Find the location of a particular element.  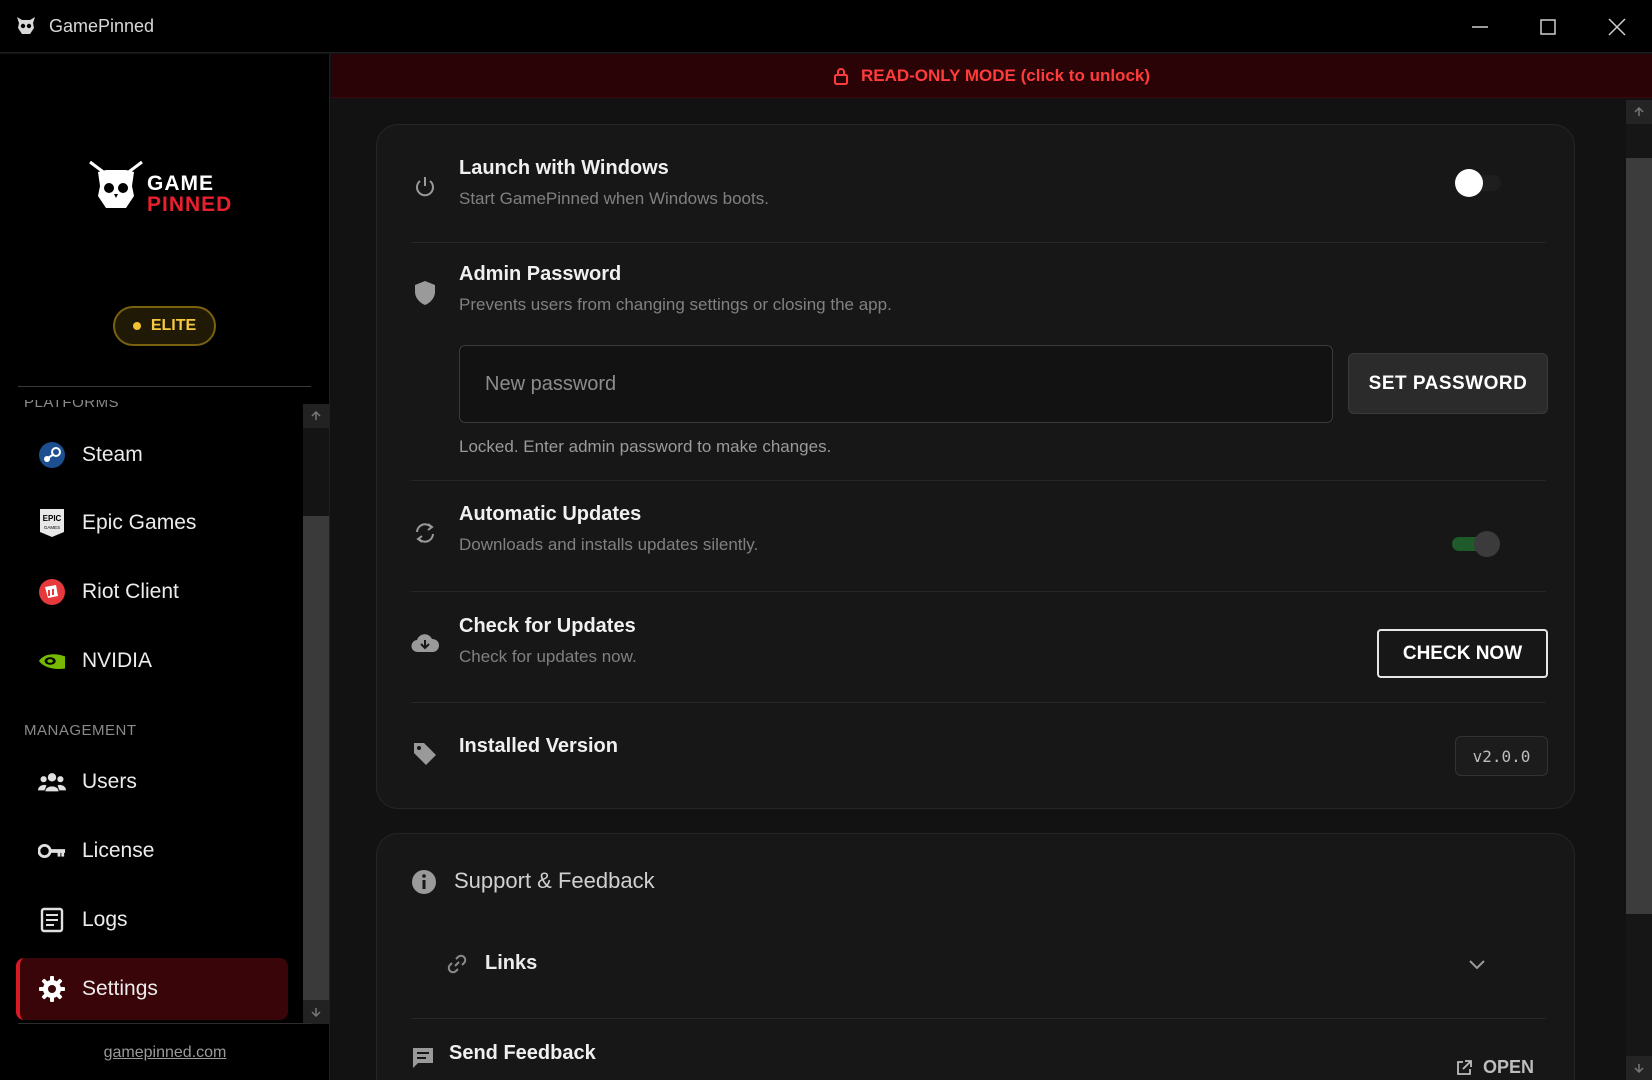

links-expander is located at coordinates (985, 966).